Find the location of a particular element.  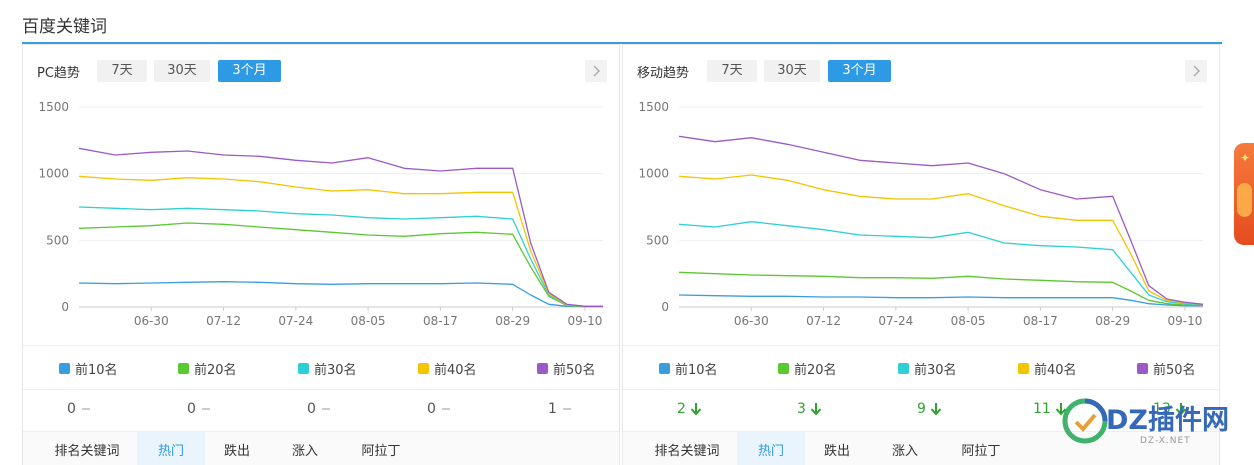

count-value: 2 is located at coordinates (681, 409).